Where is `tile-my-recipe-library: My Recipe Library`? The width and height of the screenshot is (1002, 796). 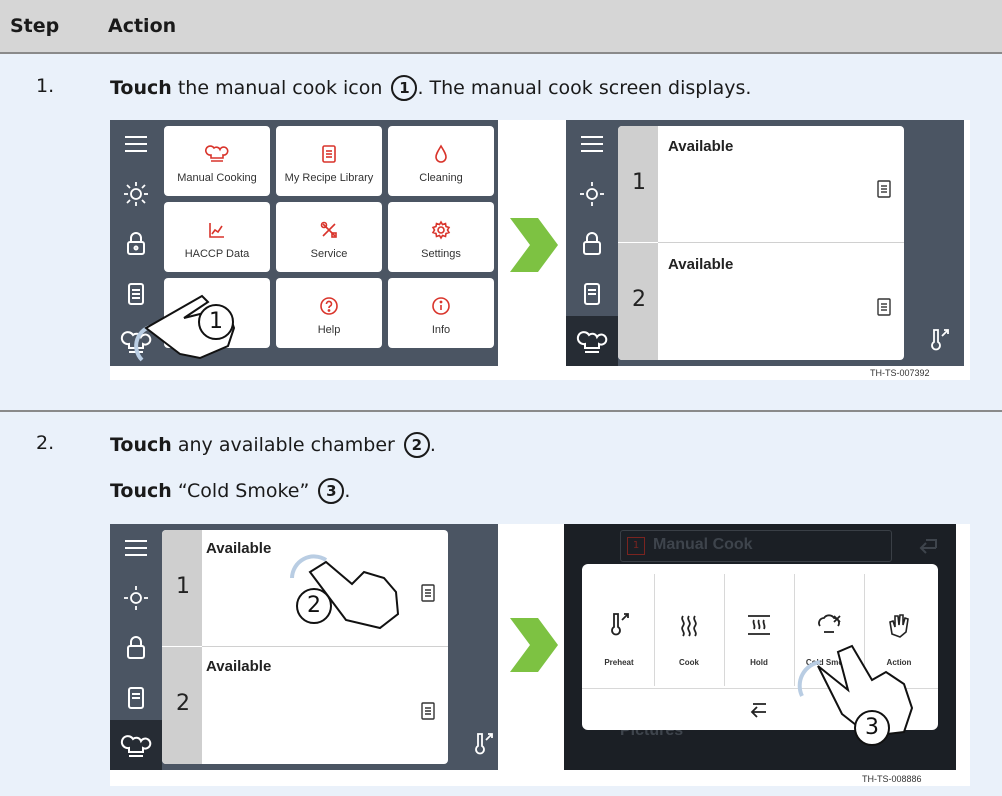
tile-my-recipe-library: My Recipe Library is located at coordinates (329, 161).